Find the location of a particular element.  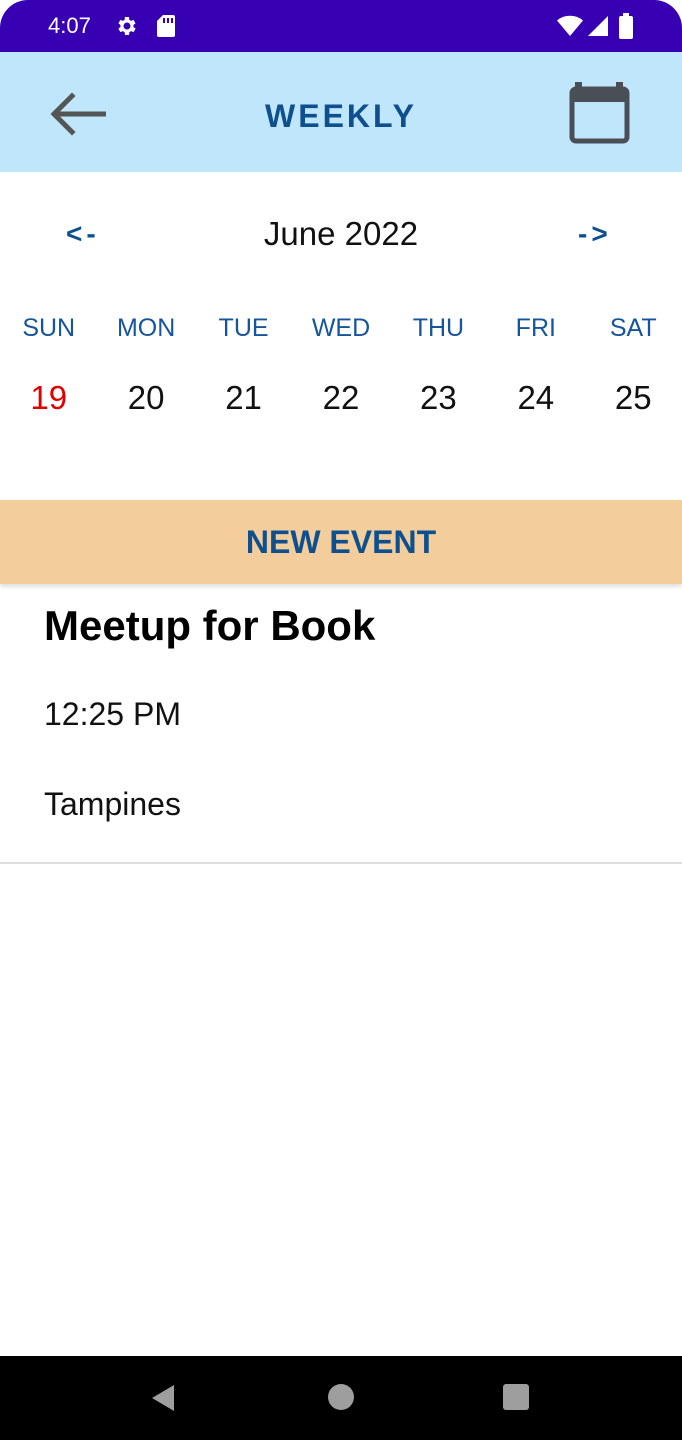

gear-icon is located at coordinates (127, 26).